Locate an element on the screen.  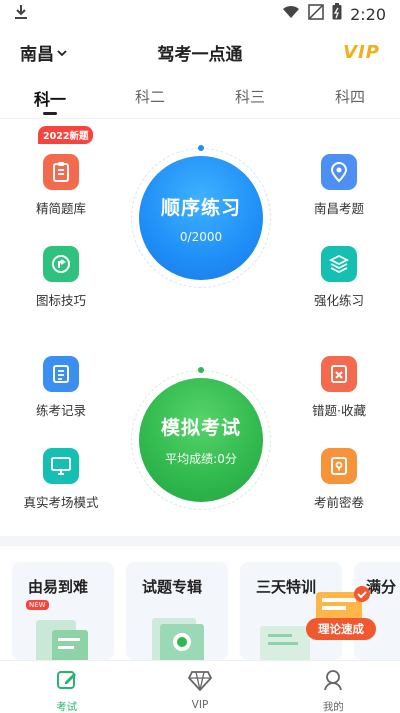
mock-exam-button: 模拟考试 平均成绩:0分 is located at coordinates (201, 440).